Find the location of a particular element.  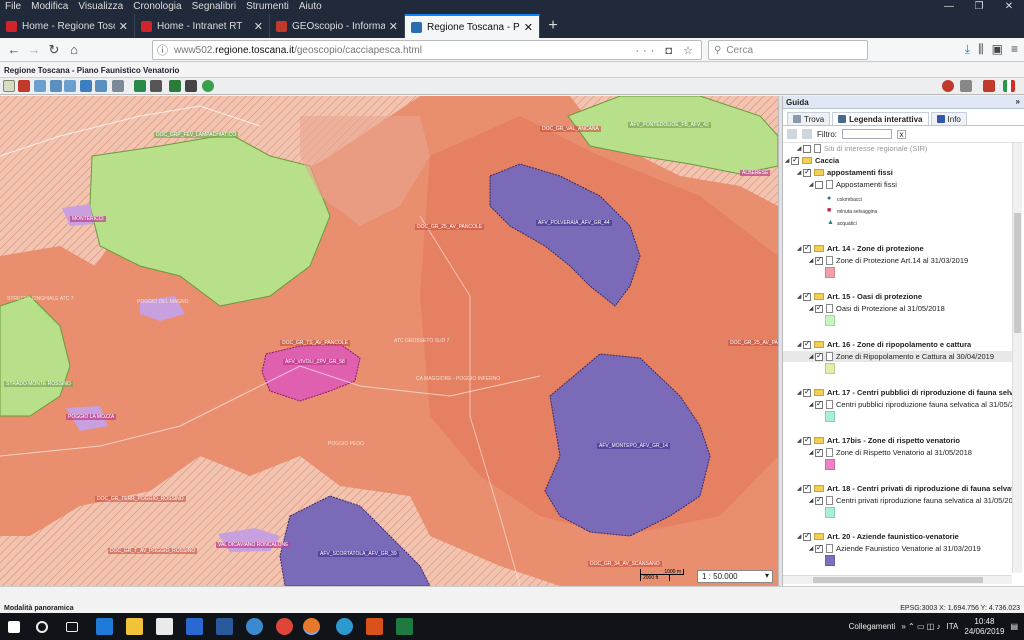

select-tool-icon is located at coordinates (175, 86).